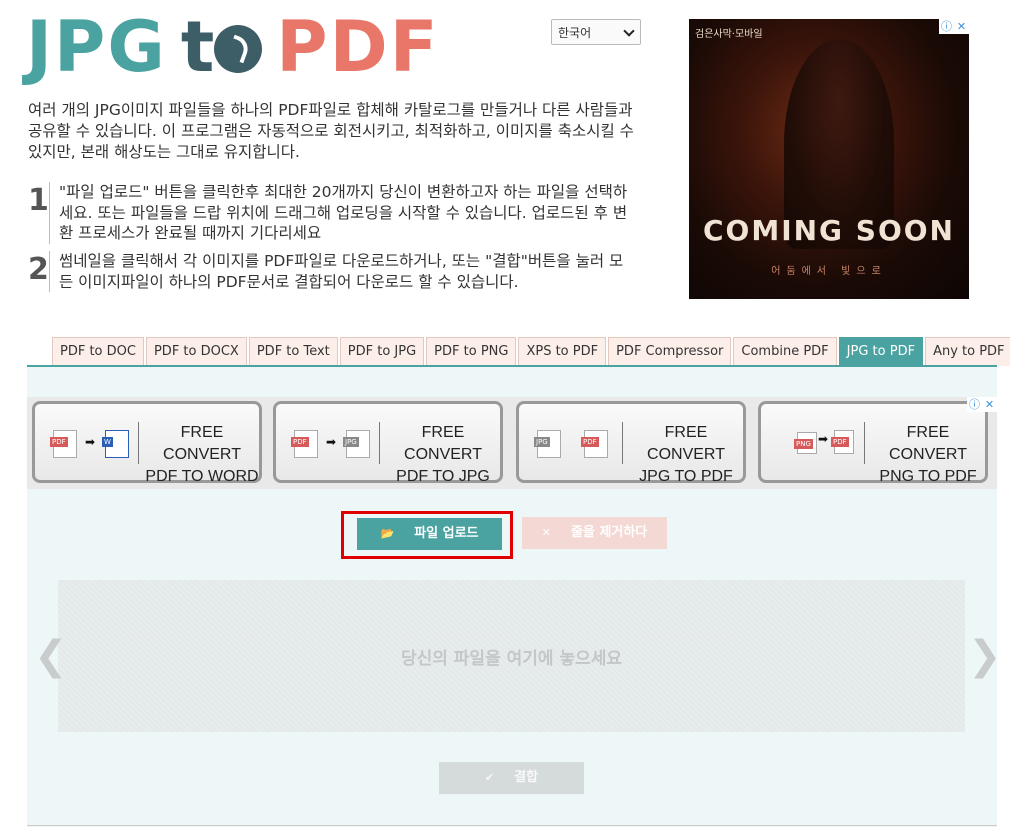 Image resolution: width=1010 pixels, height=827 pixels. I want to click on banner-card-label: FREE CONVERT PDF TO JPG, so click(443, 454).